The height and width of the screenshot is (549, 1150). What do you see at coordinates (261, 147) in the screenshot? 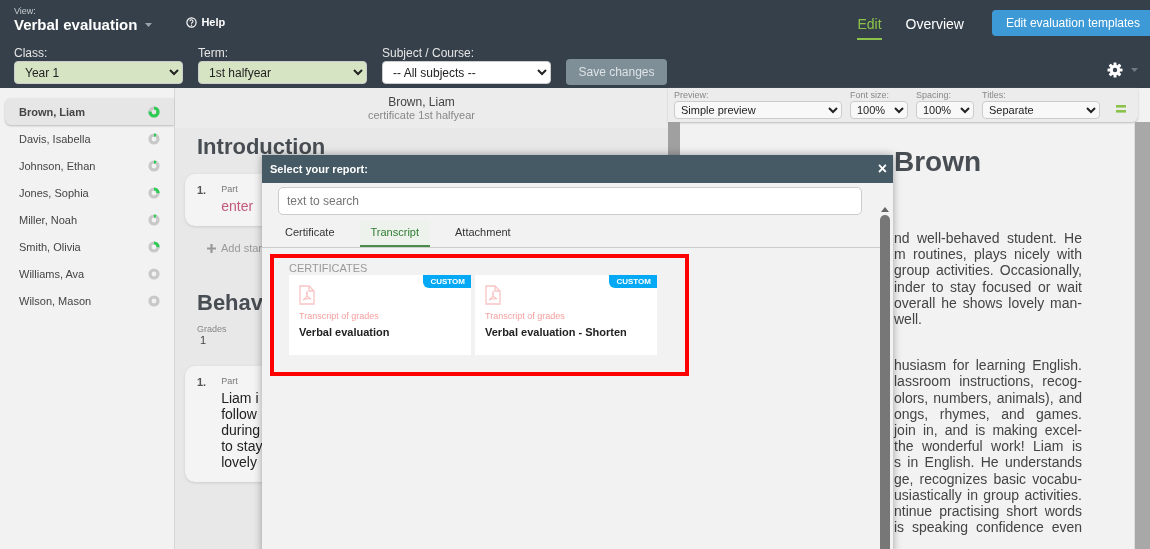
I see `section-title: Introduction` at bounding box center [261, 147].